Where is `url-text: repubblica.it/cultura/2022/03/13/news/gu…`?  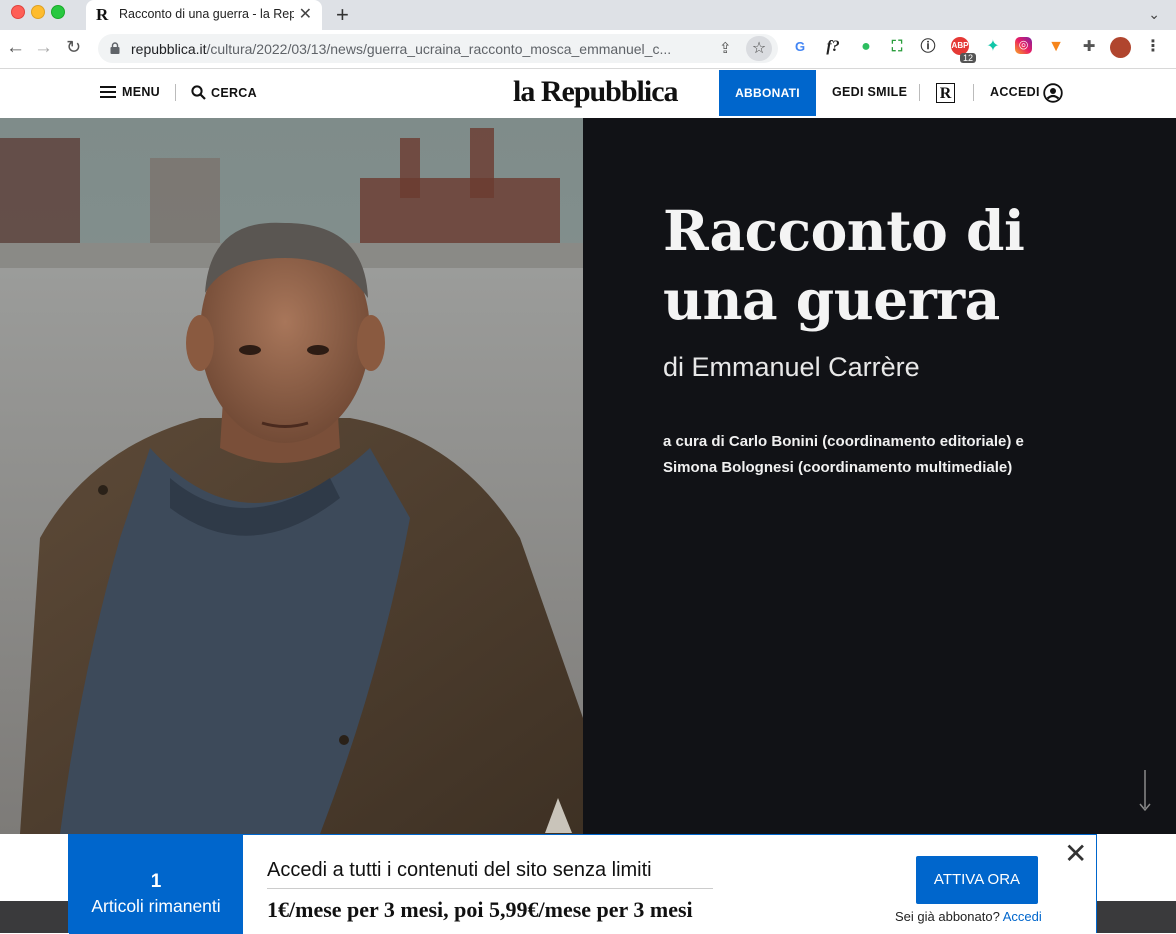
url-text: repubblica.it/cultura/2022/03/13/news/gu… is located at coordinates (401, 49).